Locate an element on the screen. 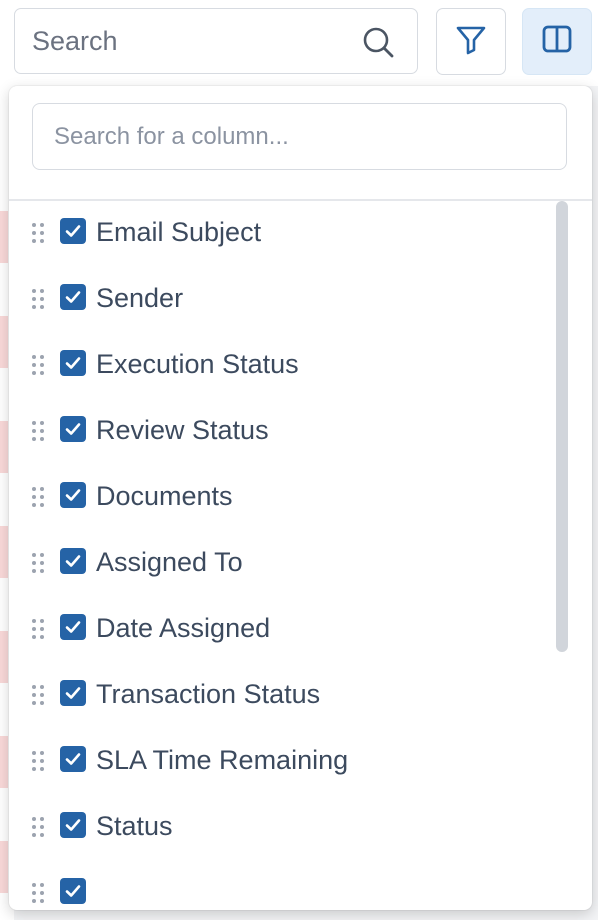  filter-button is located at coordinates (471, 41).